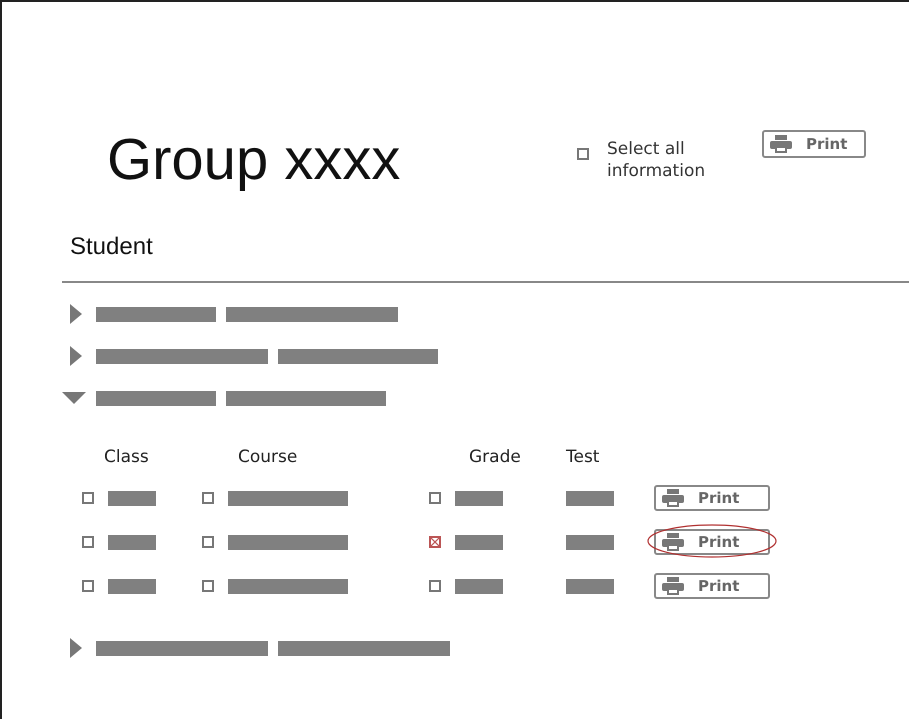 The width and height of the screenshot is (909, 719). I want to click on column-header: Grade, so click(495, 457).